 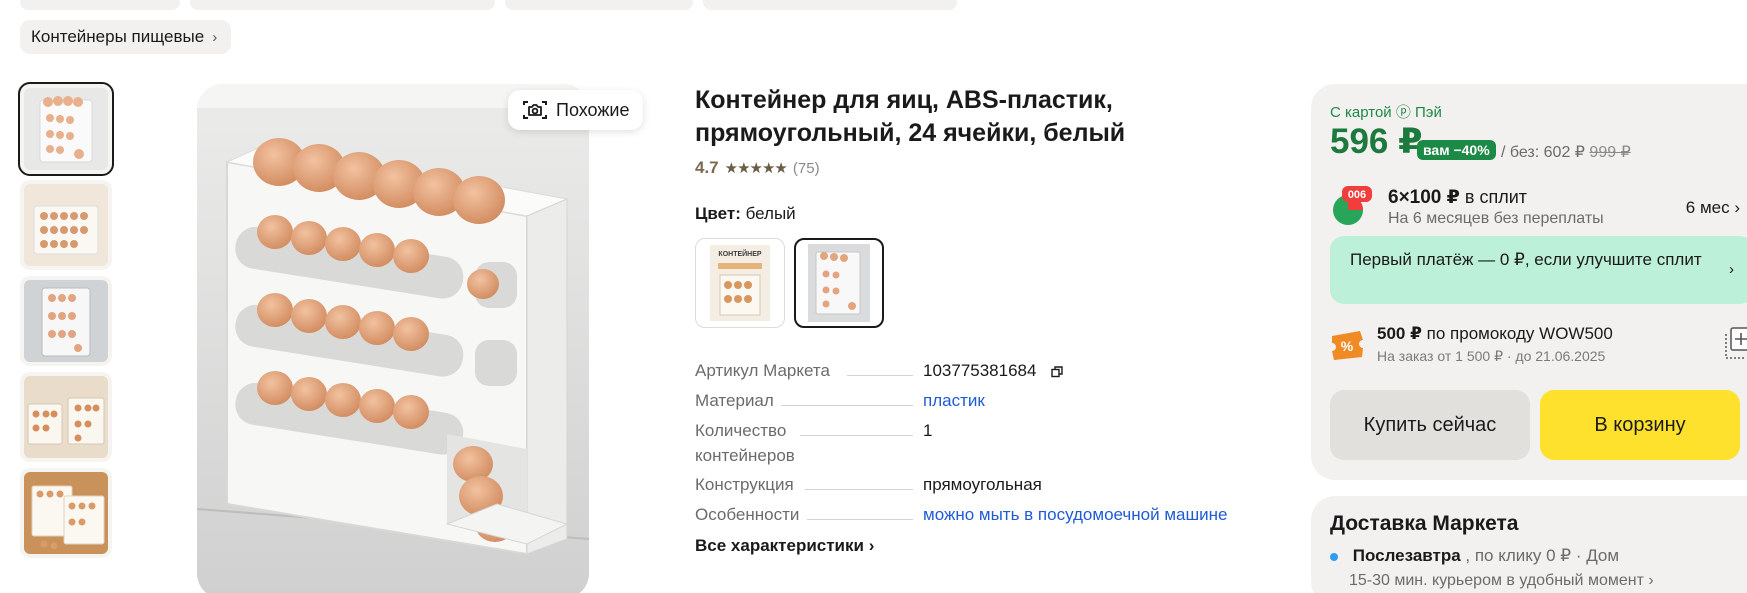 I want to click on delivery-option: Послезавтра , по клику 0 ₽ · Дом, so click(x=1474, y=556).